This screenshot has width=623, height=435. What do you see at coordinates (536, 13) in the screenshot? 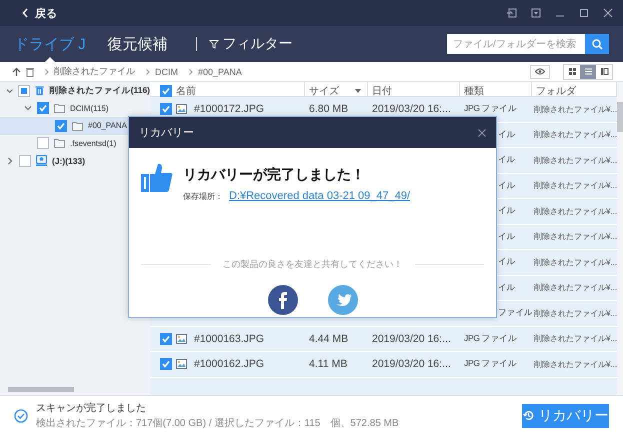
I see `dropdown-icon` at bounding box center [536, 13].